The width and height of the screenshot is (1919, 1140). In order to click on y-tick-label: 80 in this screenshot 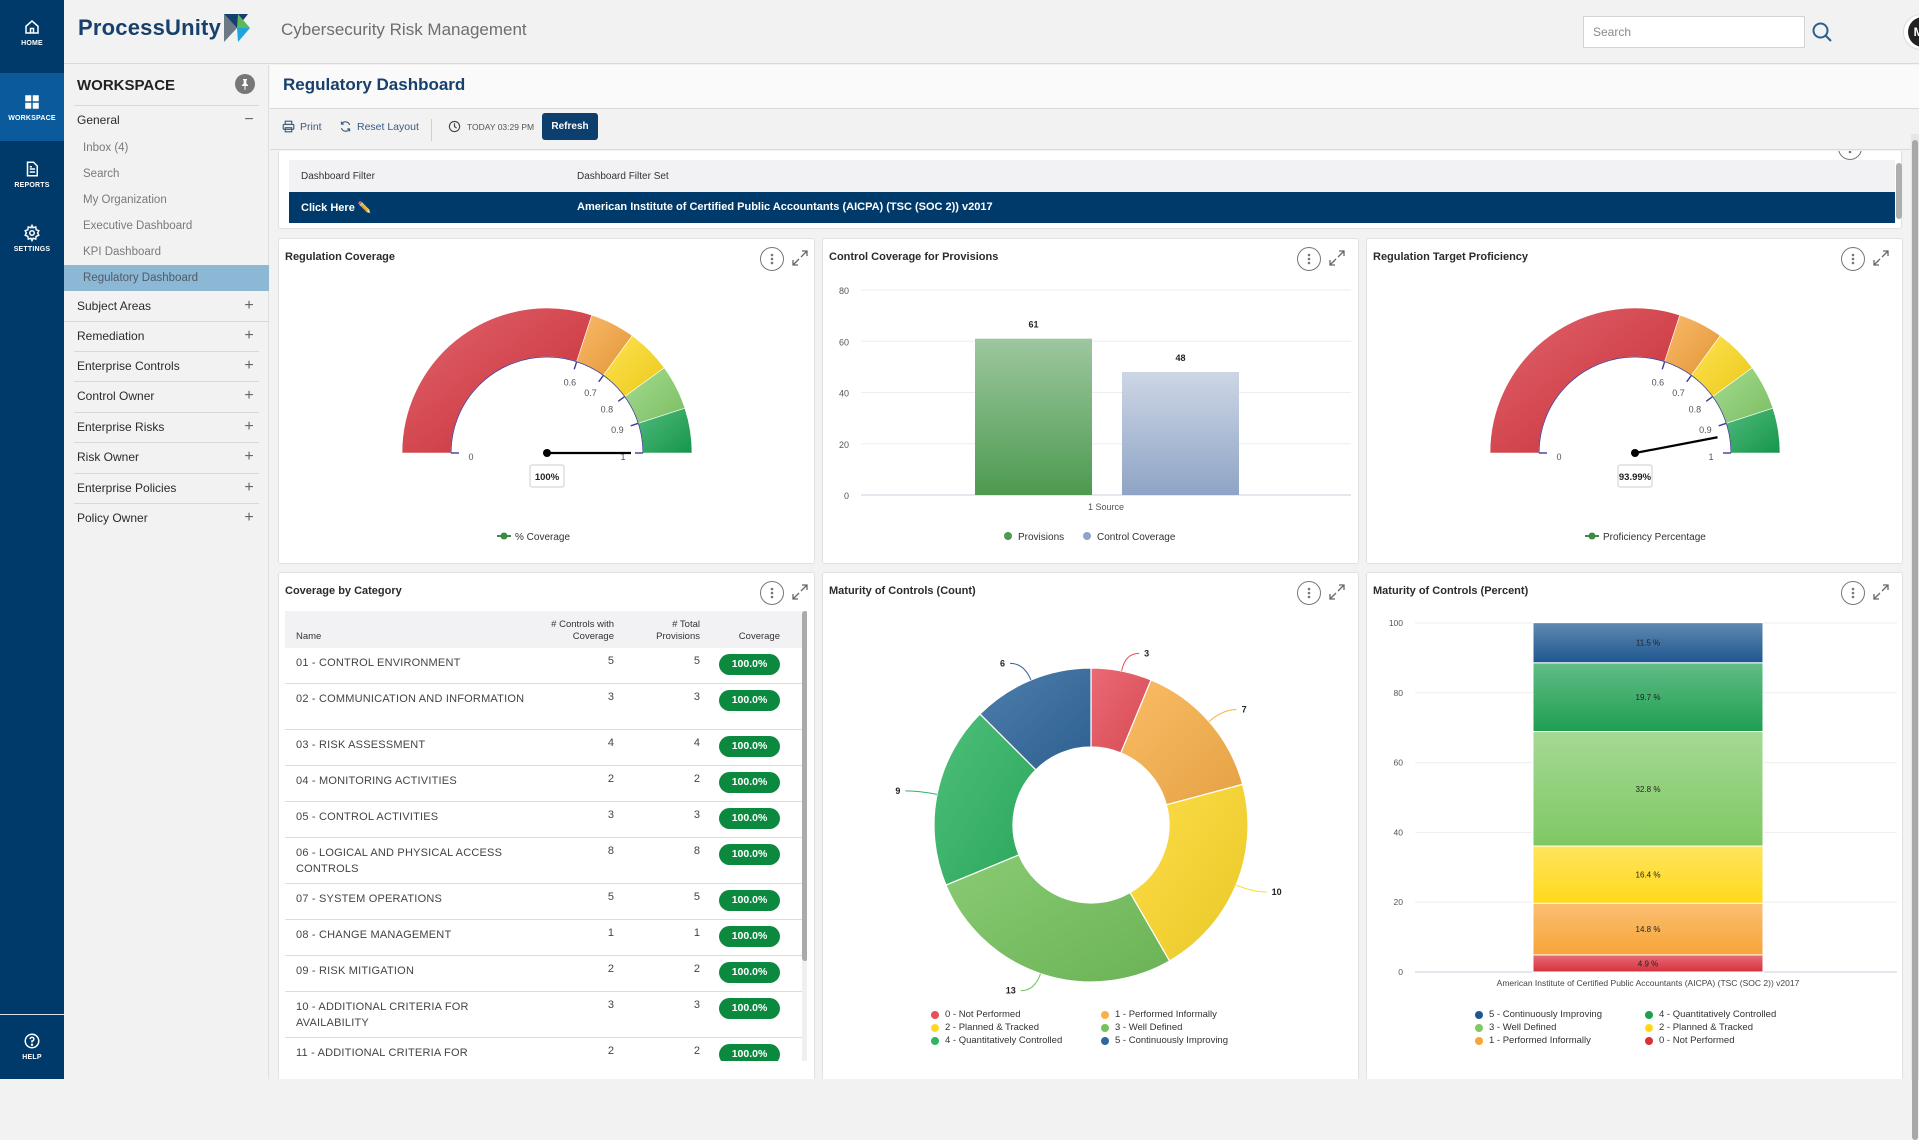, I will do `click(844, 291)`.